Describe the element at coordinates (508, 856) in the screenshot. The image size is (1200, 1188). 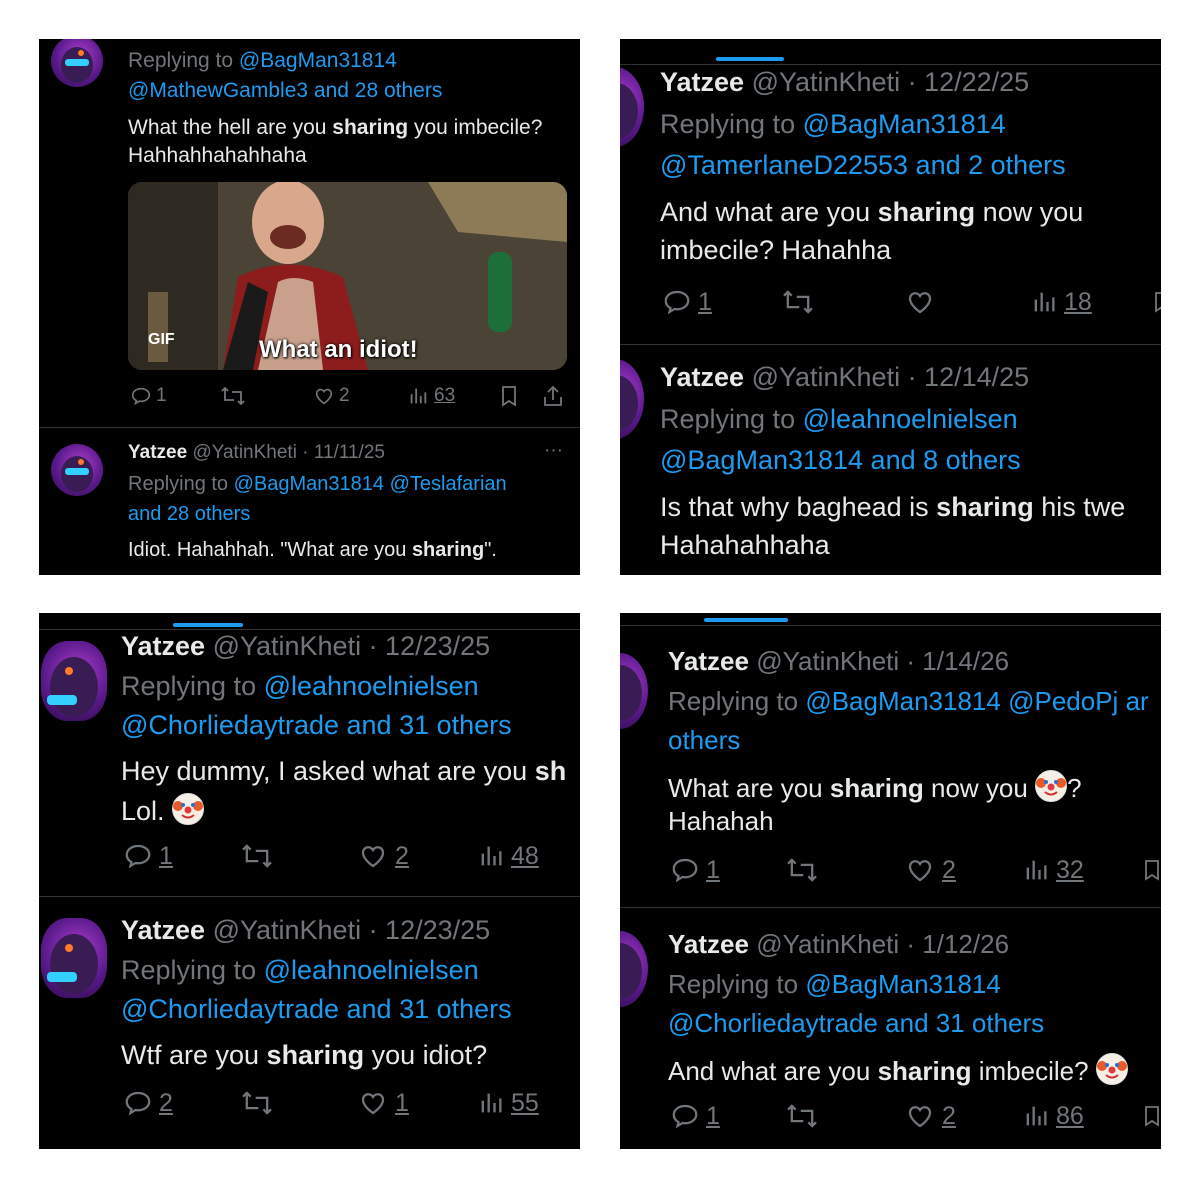
I see `views-button: 48` at that location.